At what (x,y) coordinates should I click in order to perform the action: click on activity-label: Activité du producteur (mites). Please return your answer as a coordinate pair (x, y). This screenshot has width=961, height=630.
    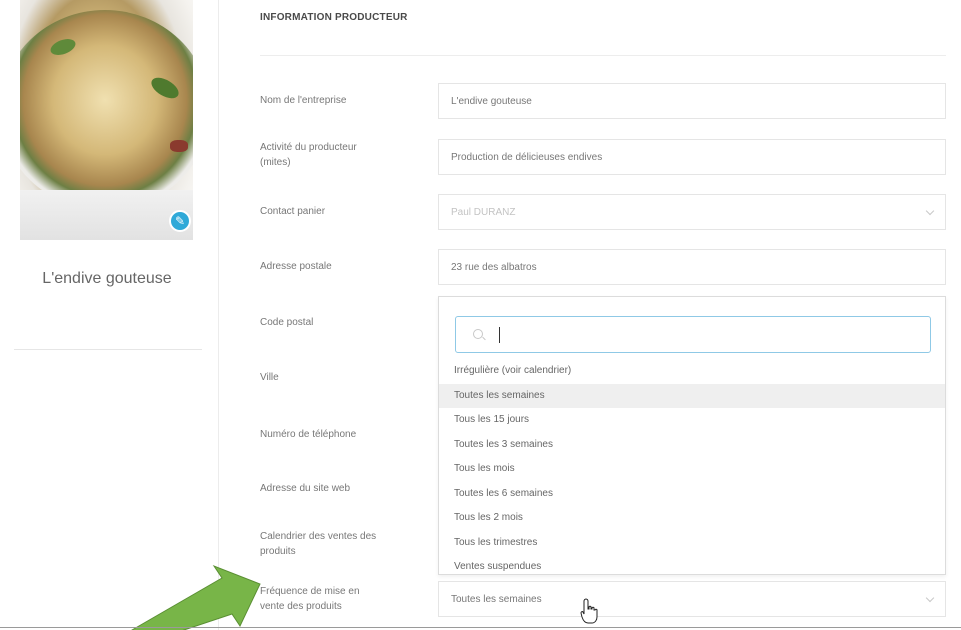
    Looking at the image, I should click on (340, 155).